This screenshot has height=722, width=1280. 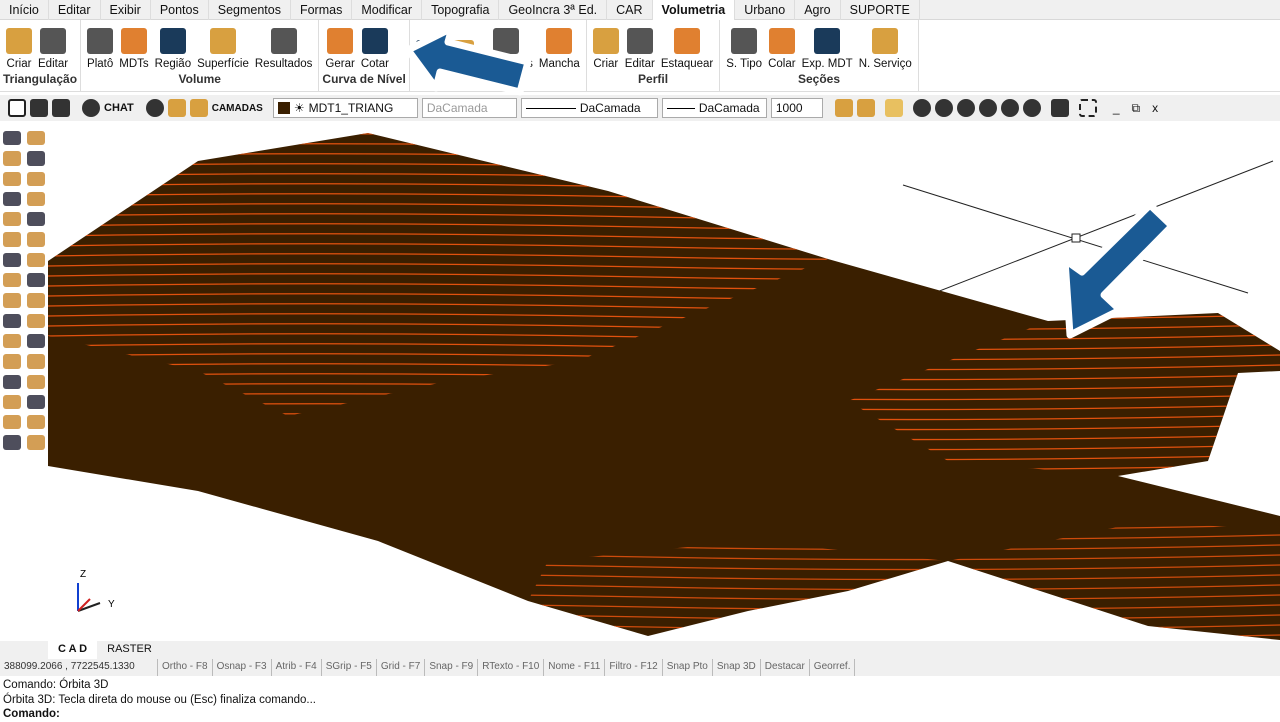 I want to click on zoom-previous-icon, so click(x=1009, y=108).